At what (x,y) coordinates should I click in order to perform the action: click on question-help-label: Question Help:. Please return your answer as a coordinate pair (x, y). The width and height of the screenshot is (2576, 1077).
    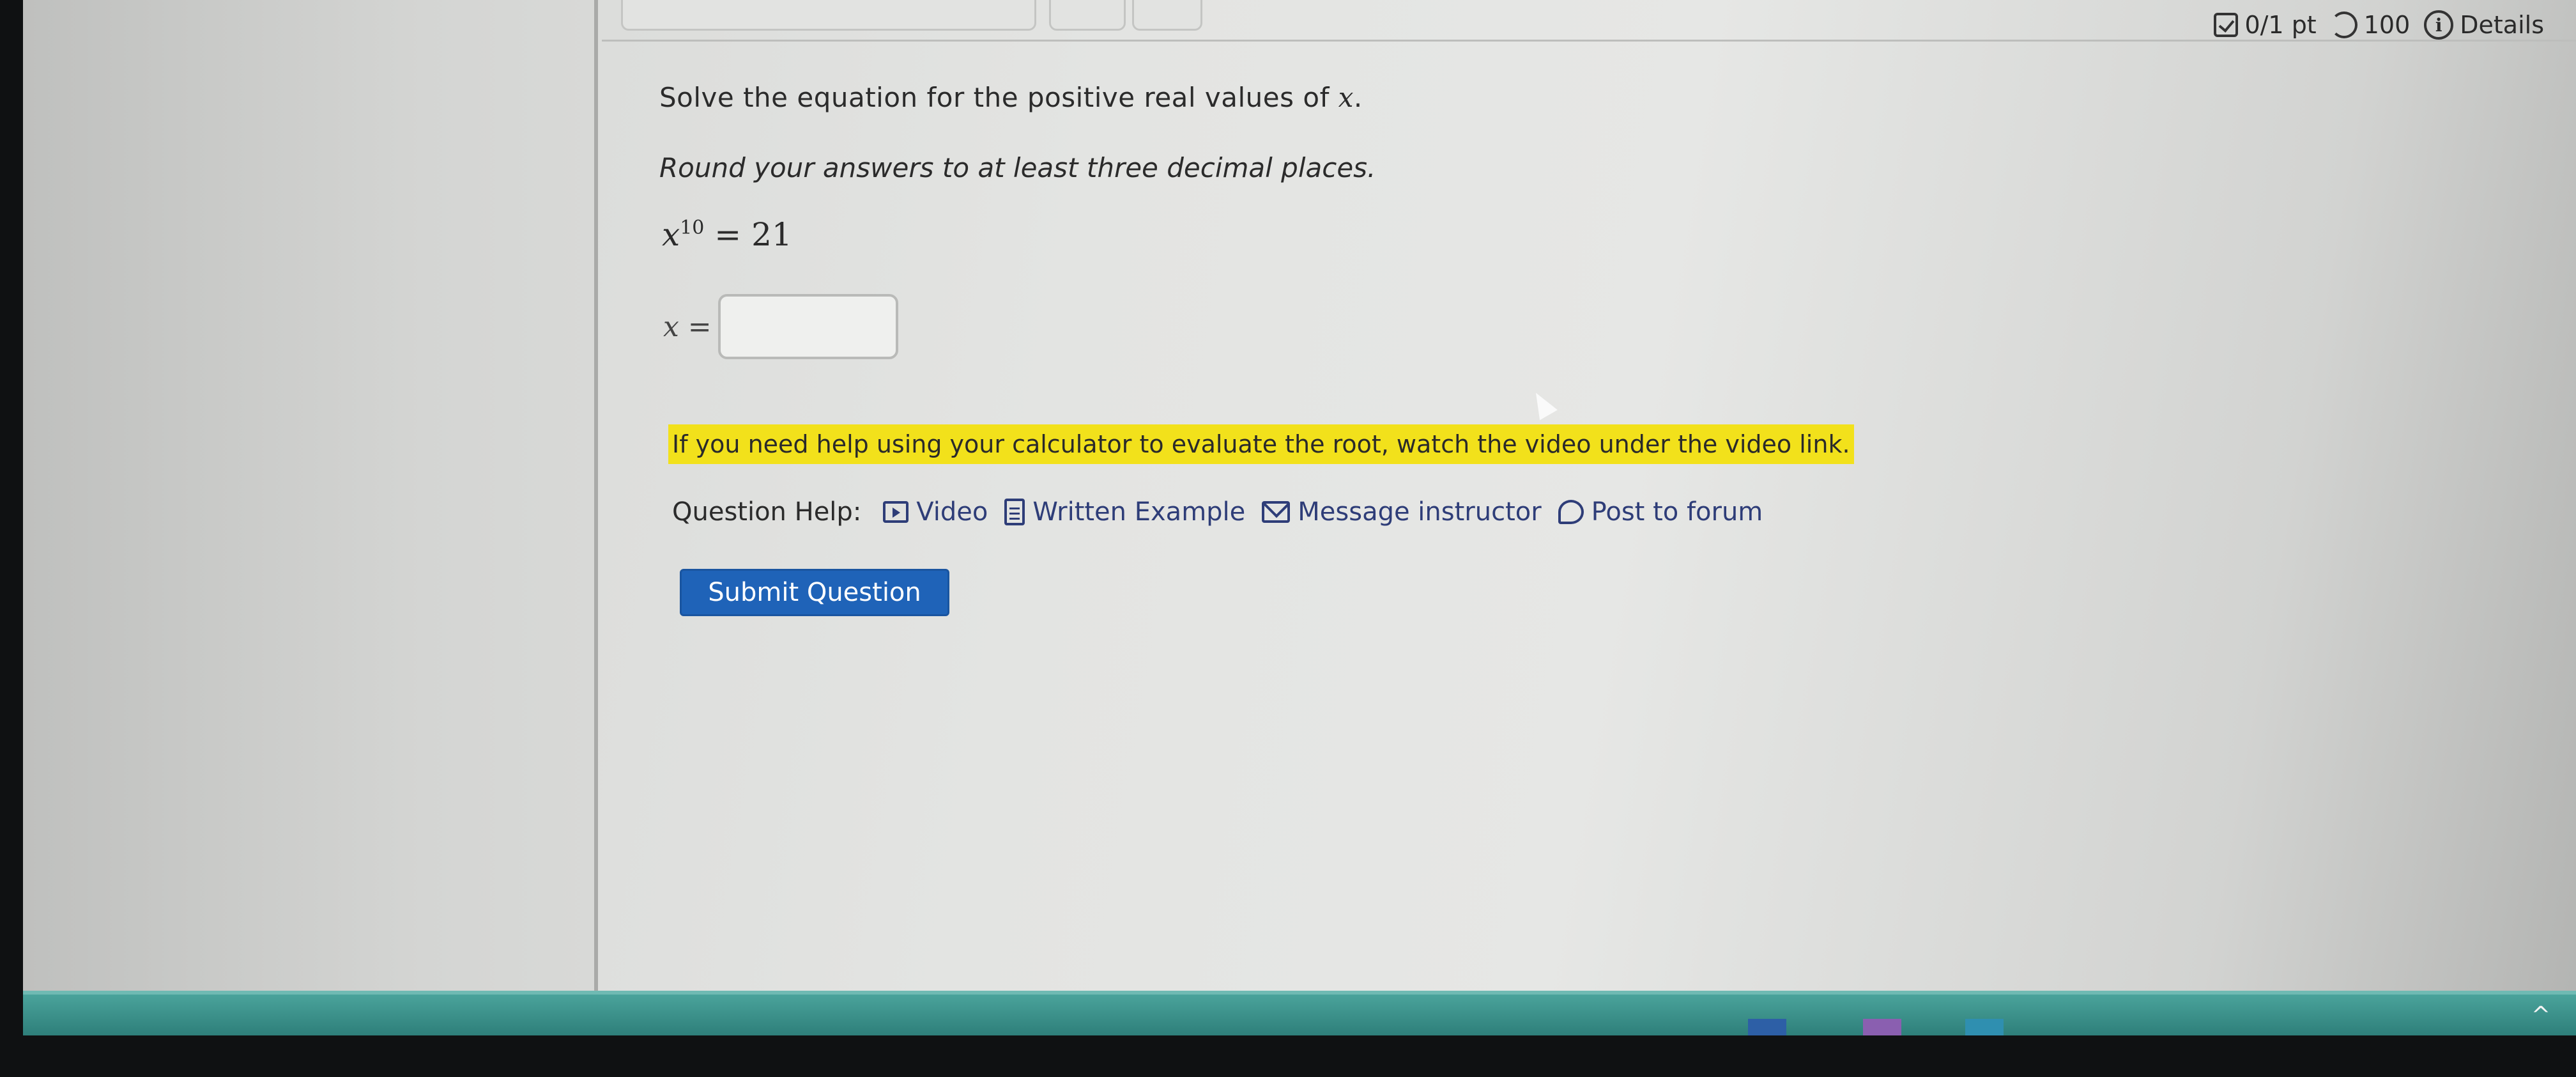
    Looking at the image, I should click on (767, 512).